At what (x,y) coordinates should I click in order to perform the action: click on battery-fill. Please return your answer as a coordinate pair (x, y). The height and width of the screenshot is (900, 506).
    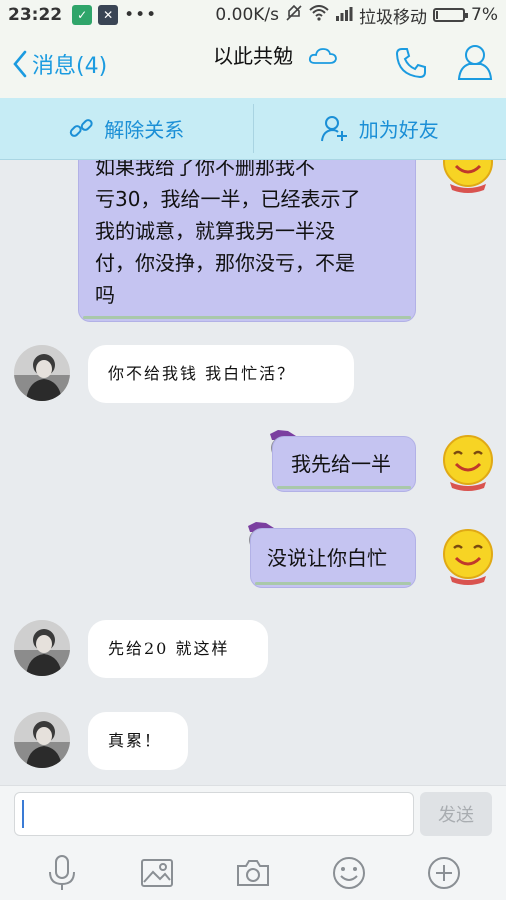
    Looking at the image, I should click on (437, 15).